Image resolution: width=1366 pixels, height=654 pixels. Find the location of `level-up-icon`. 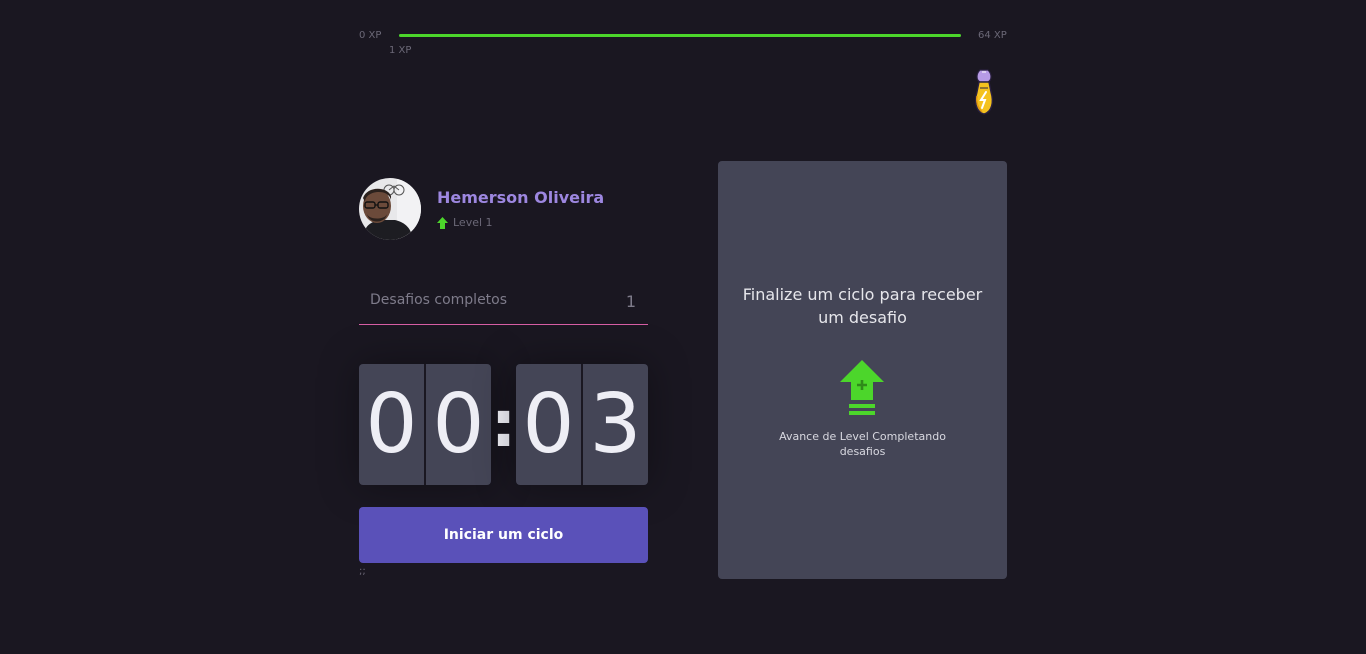

level-up-icon is located at coordinates (862, 387).